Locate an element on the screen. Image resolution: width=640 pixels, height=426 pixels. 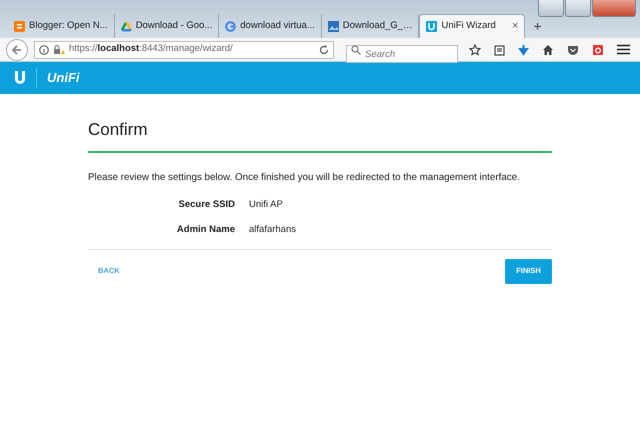
browser-tab: UniFi Wizard × is located at coordinates (472, 26).